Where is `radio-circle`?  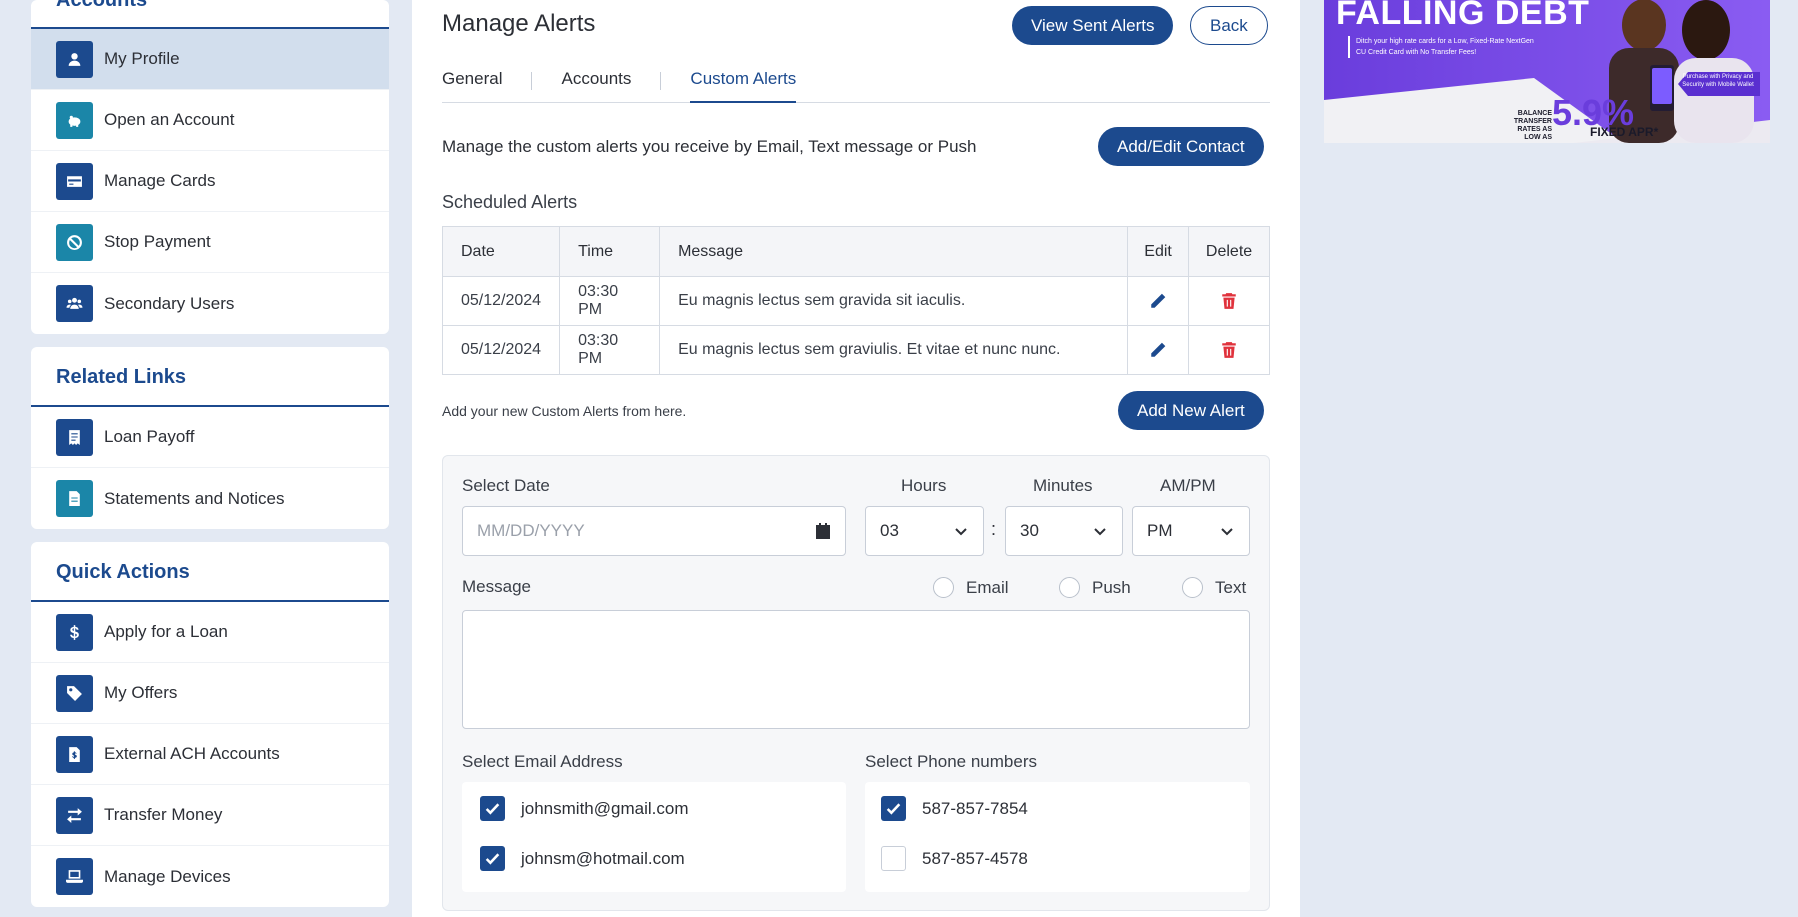 radio-circle is located at coordinates (943, 587).